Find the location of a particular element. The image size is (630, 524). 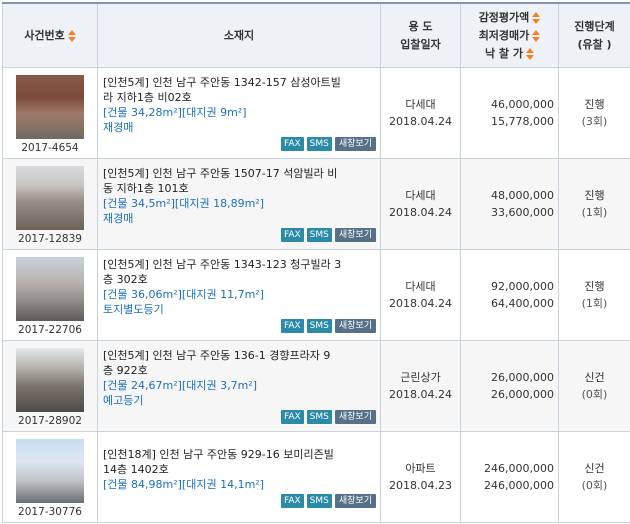

price-cell: 246,000,000 246,000,000 is located at coordinates (510, 477).